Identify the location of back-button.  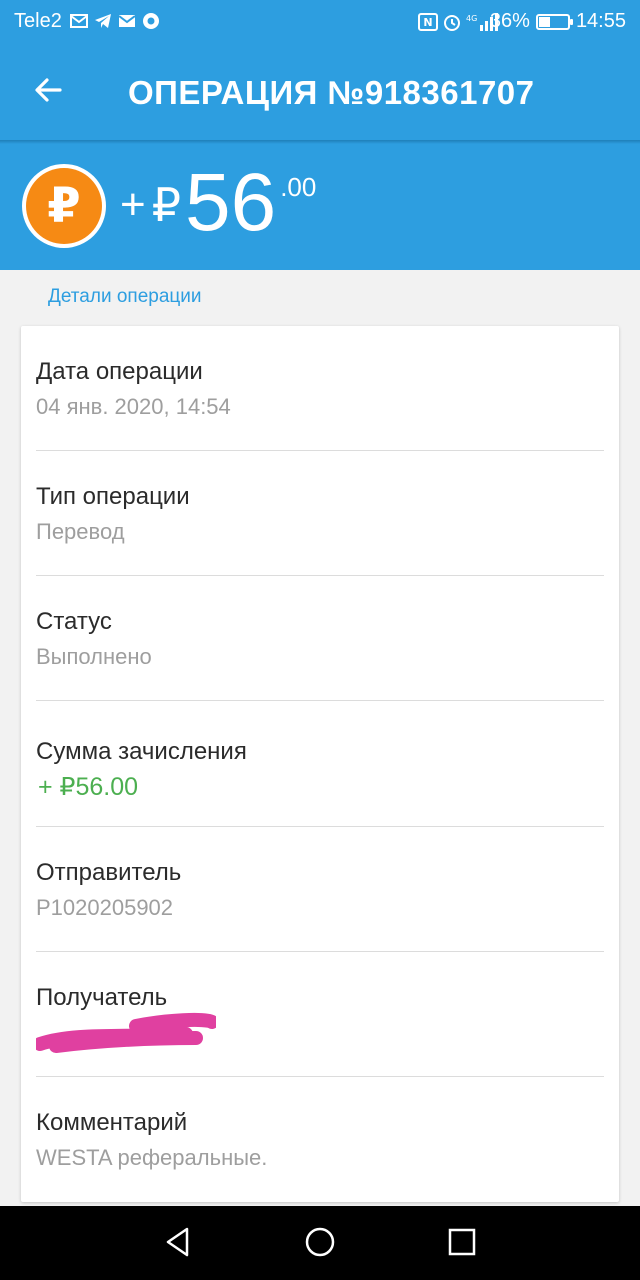
(48, 92).